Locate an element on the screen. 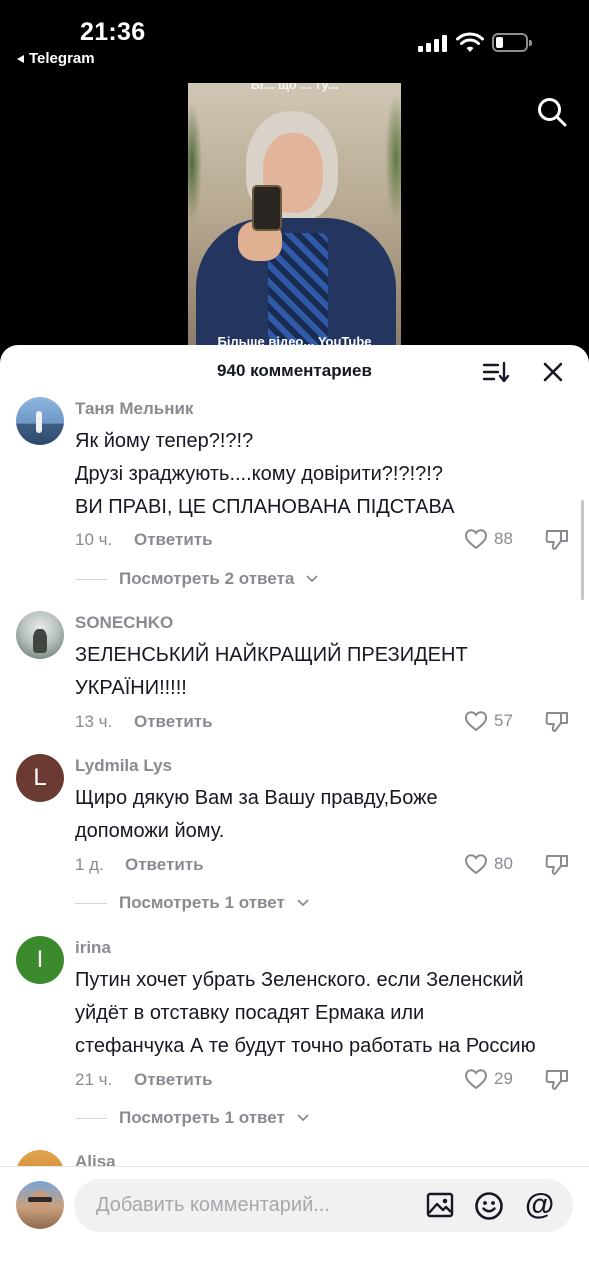 Image resolution: width=589 pixels, height=1280 pixels. comment-age: 13 ч. is located at coordinates (94, 721).